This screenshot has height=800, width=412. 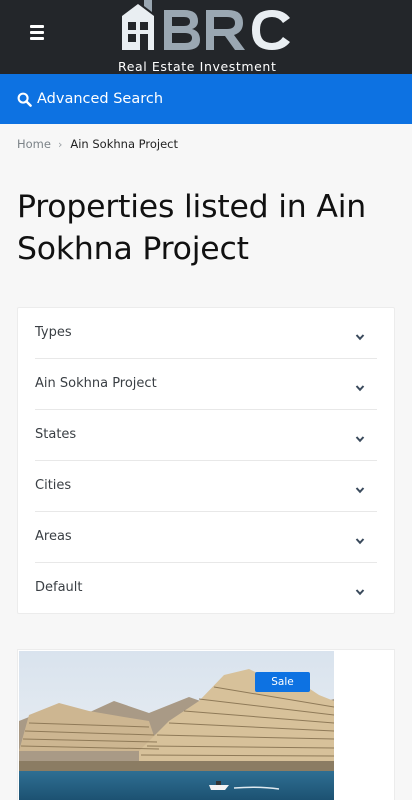 What do you see at coordinates (206, 99) in the screenshot?
I see `advanced-search-button: Advanced Search` at bounding box center [206, 99].